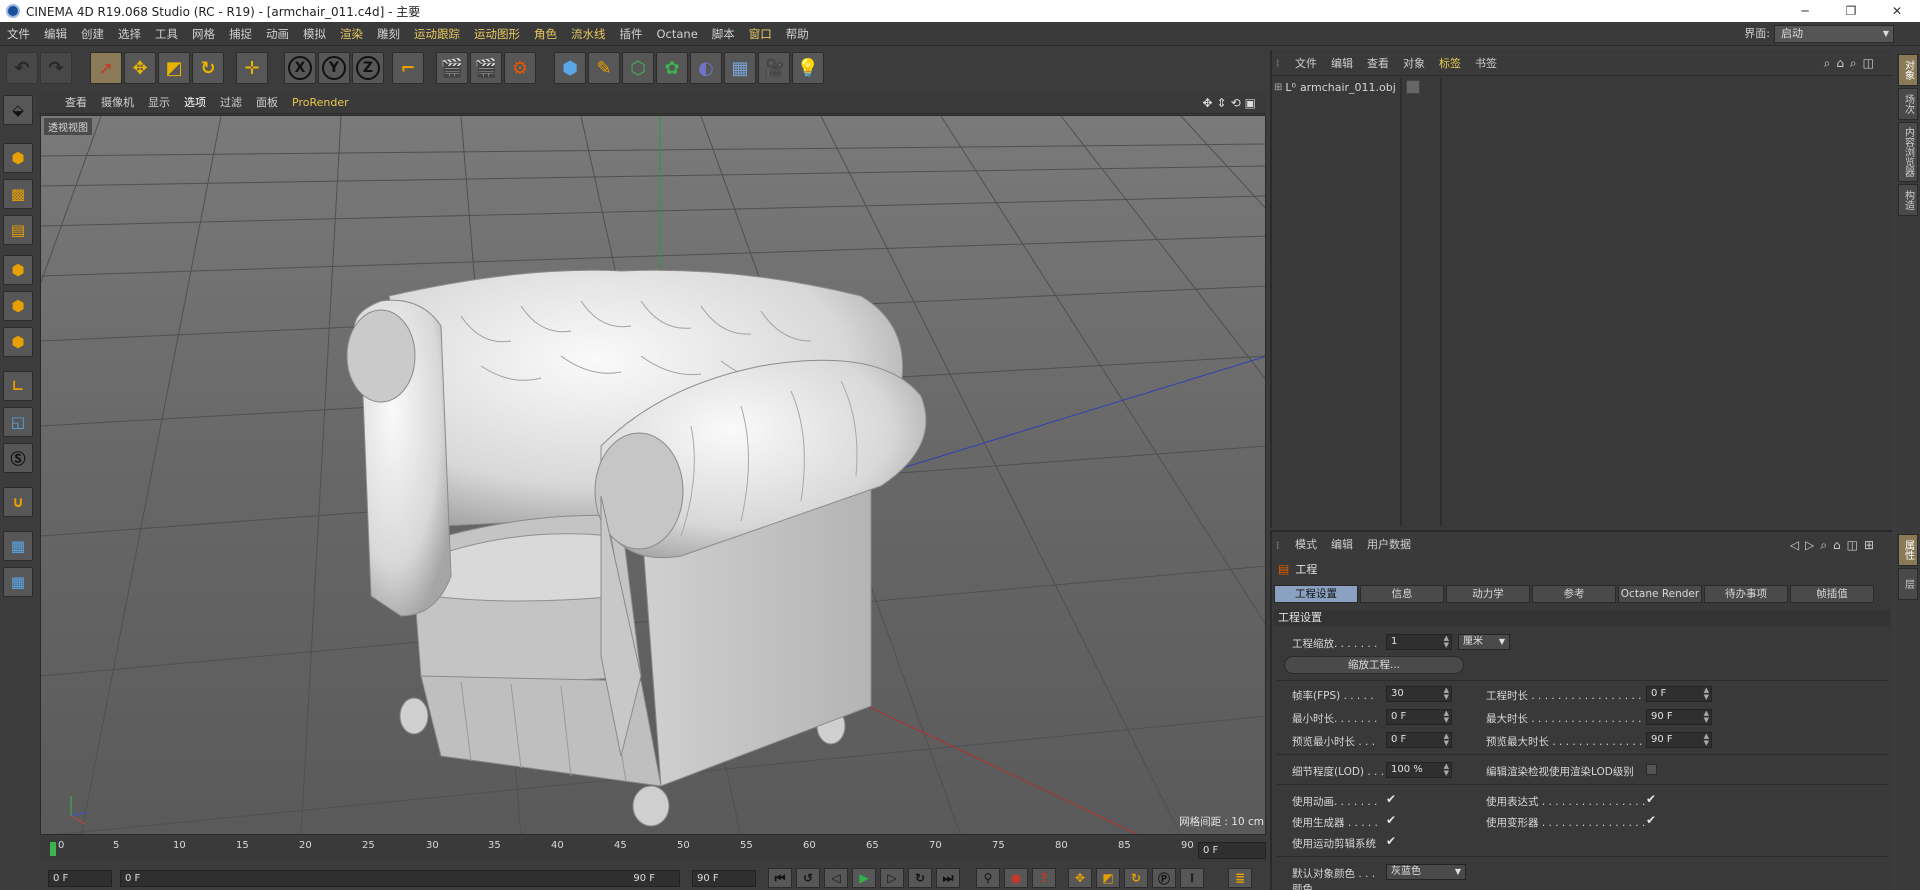  What do you see at coordinates (1679, 717) in the screenshot?
I see `max-time-input: 90 F ▲ ▼` at bounding box center [1679, 717].